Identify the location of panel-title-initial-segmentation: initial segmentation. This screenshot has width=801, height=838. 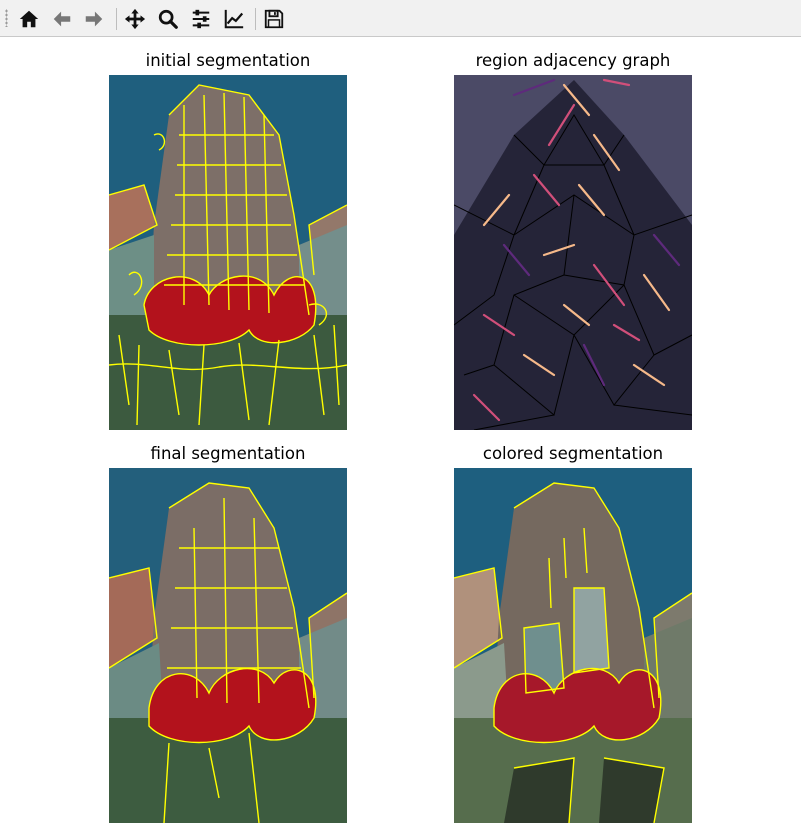
(228, 60).